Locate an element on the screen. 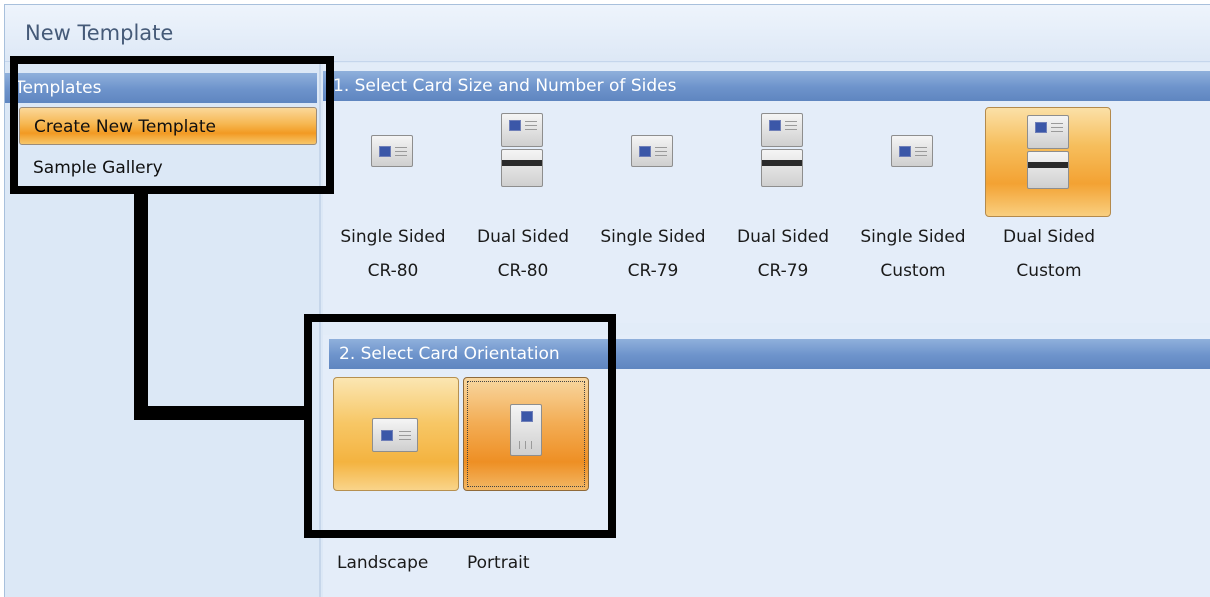 This screenshot has height=597, width=1210. callout-box-orientation is located at coordinates (460, 426).